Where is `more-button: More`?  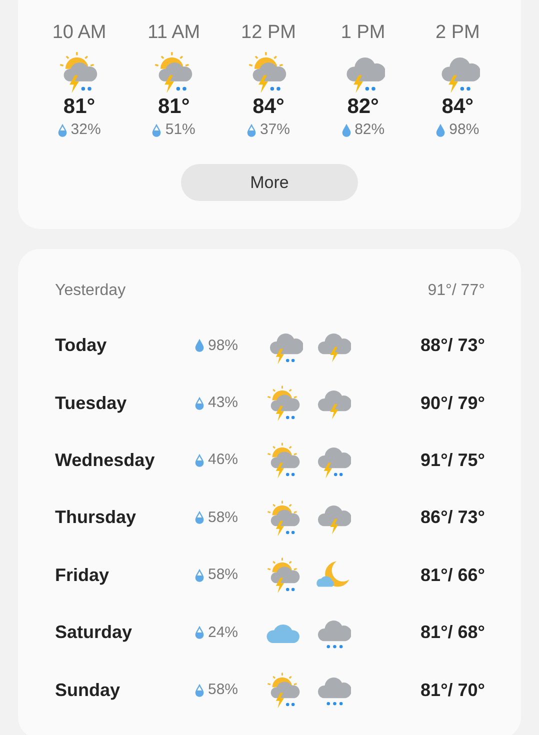 more-button: More is located at coordinates (269, 182).